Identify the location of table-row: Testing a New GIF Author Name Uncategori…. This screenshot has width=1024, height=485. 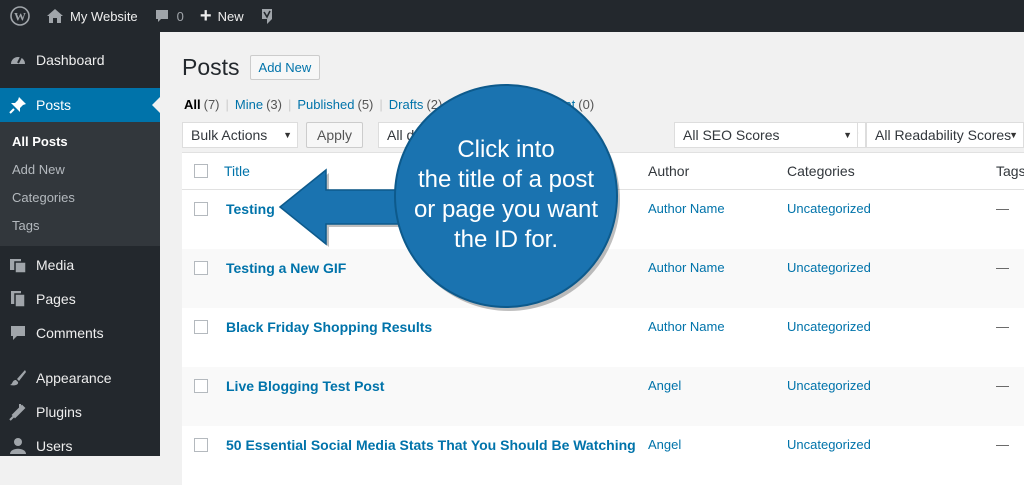
(603, 278).